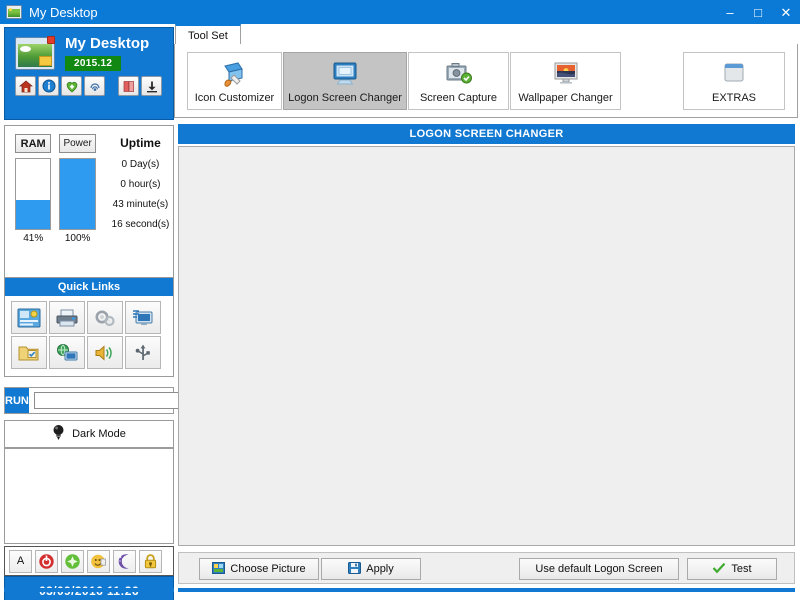 The image size is (800, 600). Describe the element at coordinates (72, 561) in the screenshot. I see `restart-icon` at that location.